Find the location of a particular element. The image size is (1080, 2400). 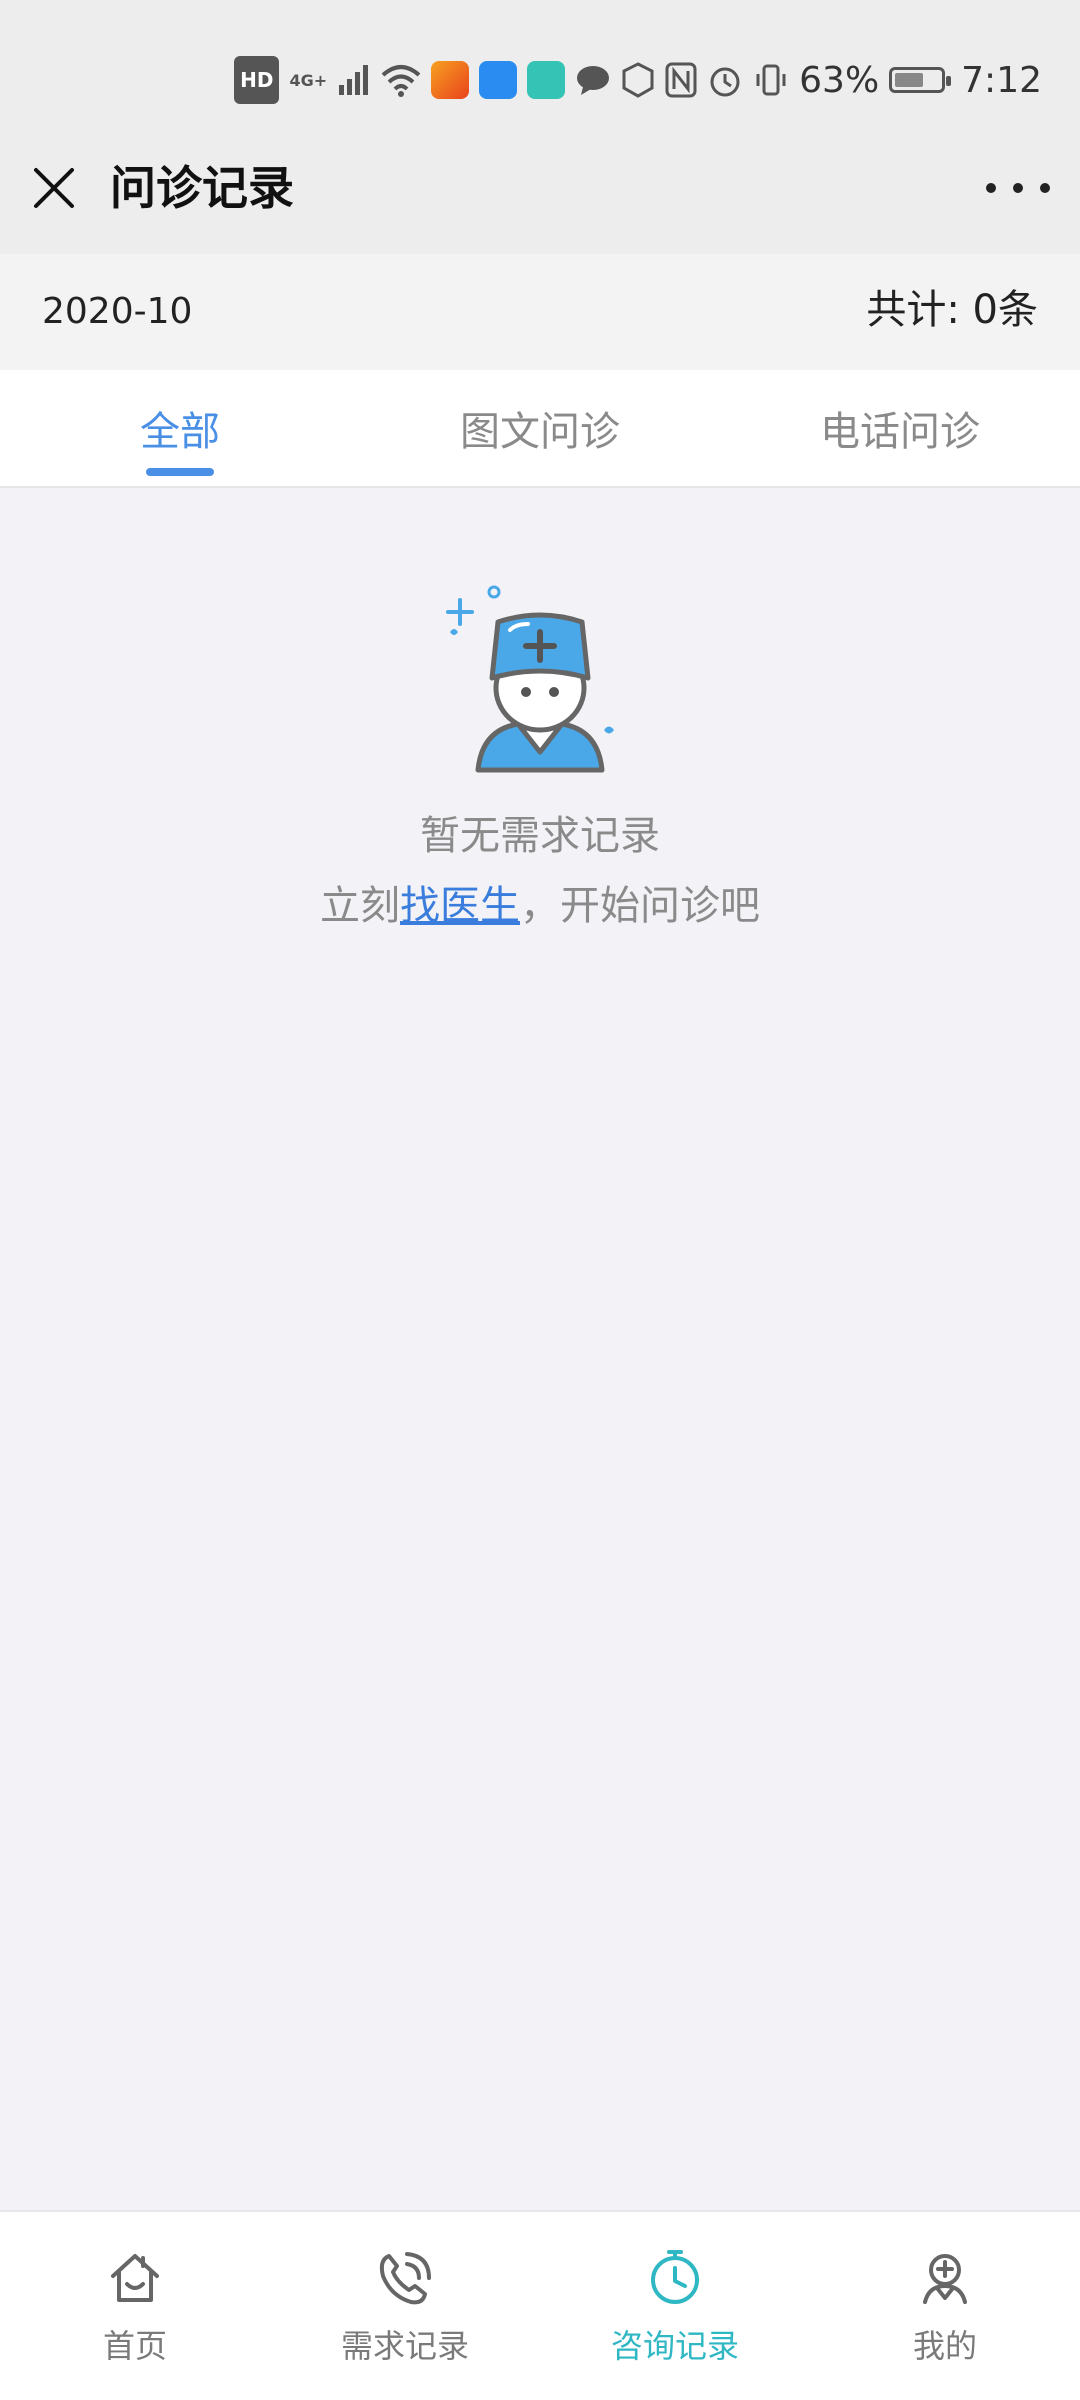

network-type-icon: 4G+ is located at coordinates (308, 80).